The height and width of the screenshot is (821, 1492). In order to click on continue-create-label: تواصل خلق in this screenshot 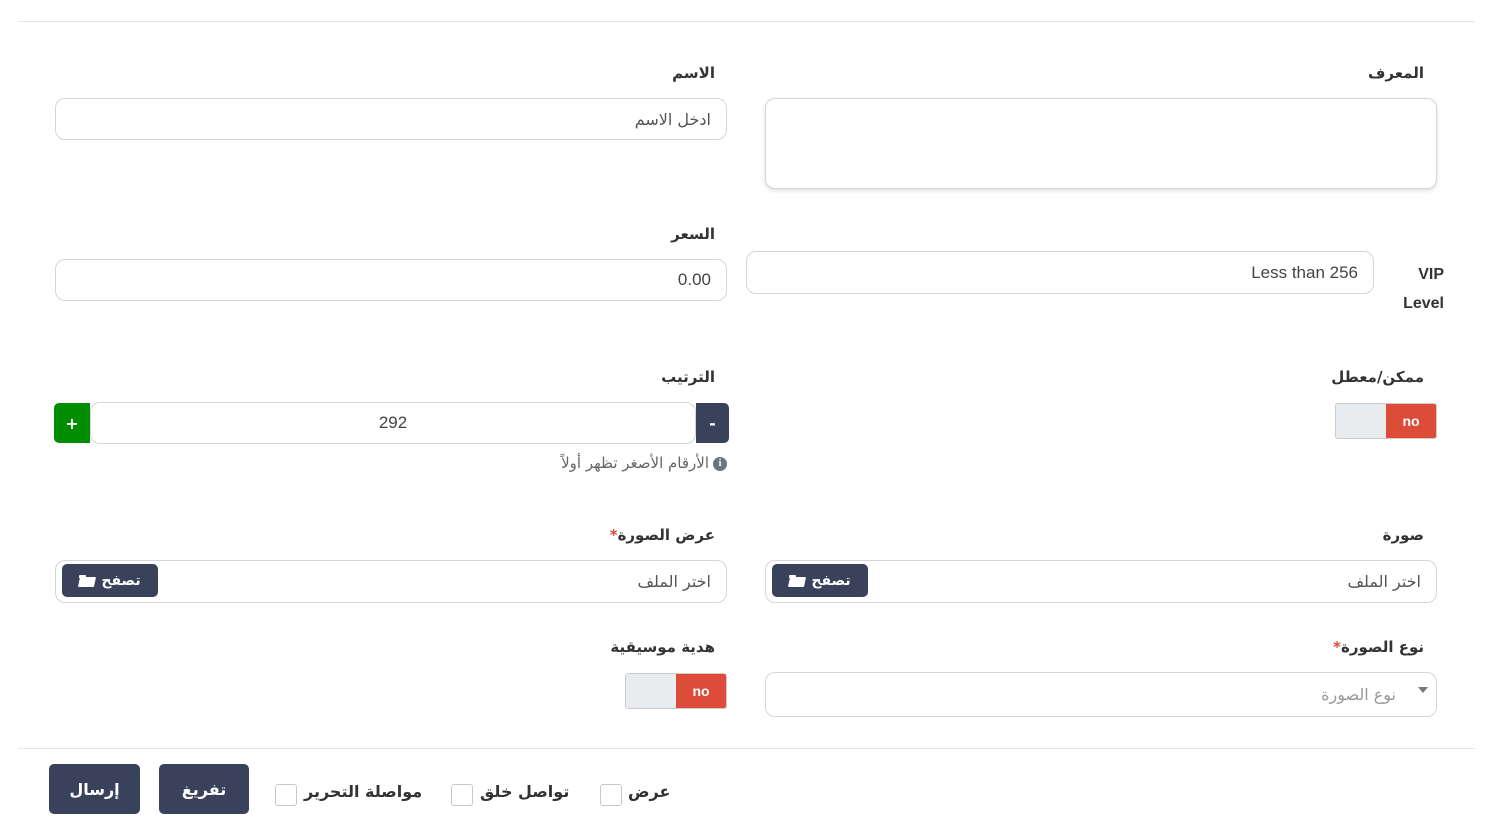, I will do `click(525, 791)`.